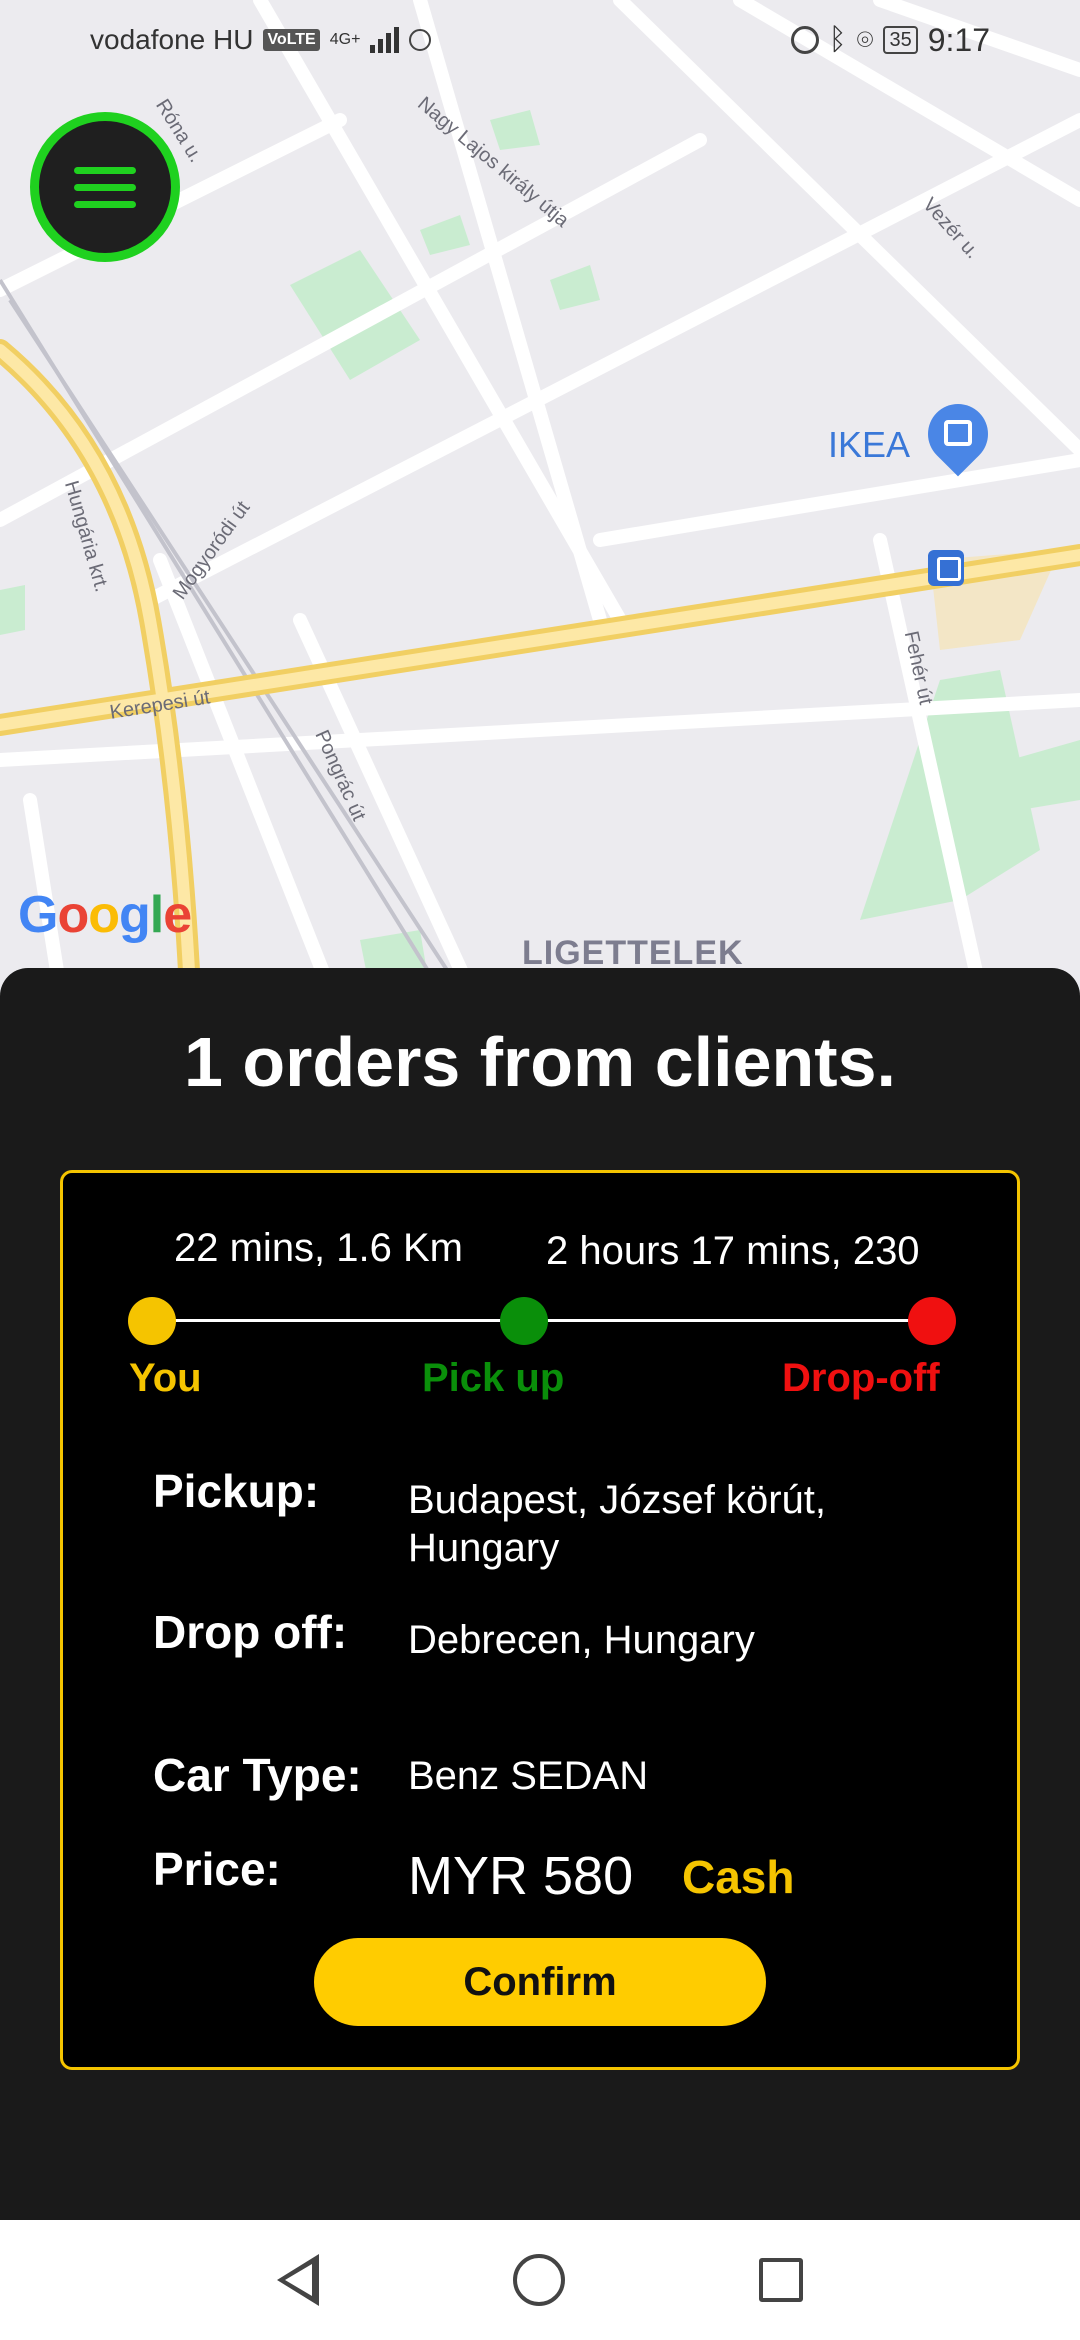  What do you see at coordinates (946, 568) in the screenshot?
I see `transit-station-icon` at bounding box center [946, 568].